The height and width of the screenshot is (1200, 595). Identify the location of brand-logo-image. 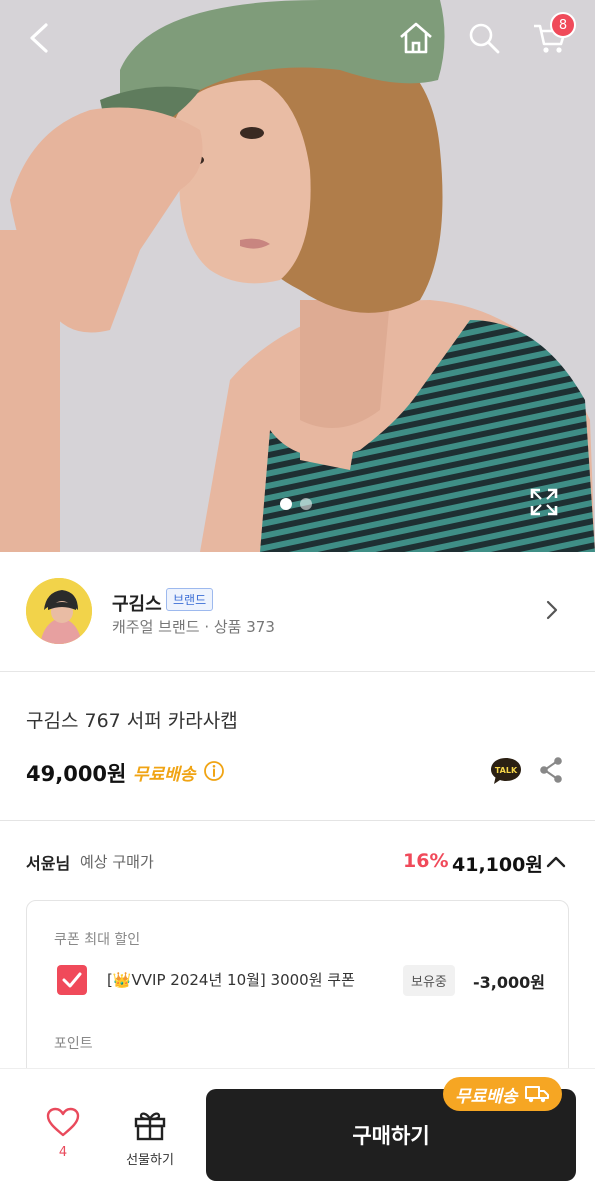
(59, 611).